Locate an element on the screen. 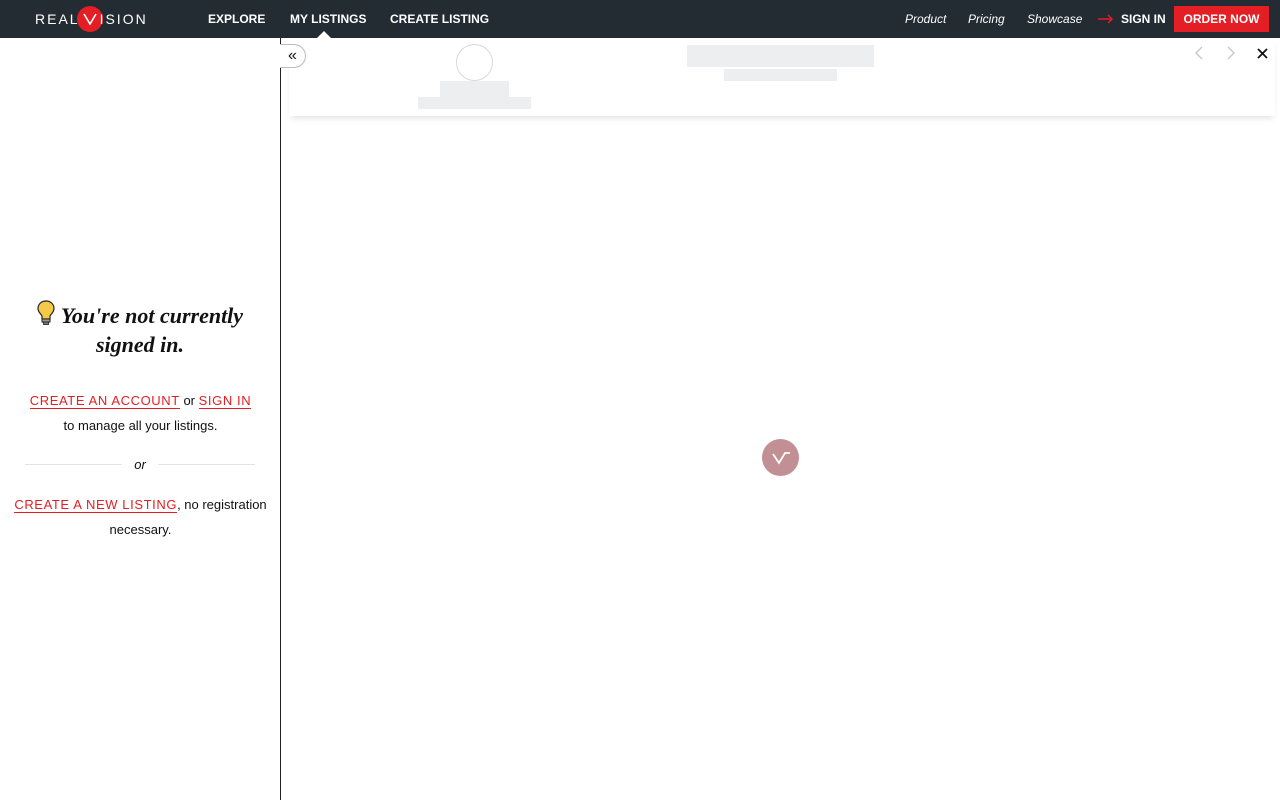  account-links-row: CREATE AN ACCOUNT or SIGN IN is located at coordinates (140, 401).